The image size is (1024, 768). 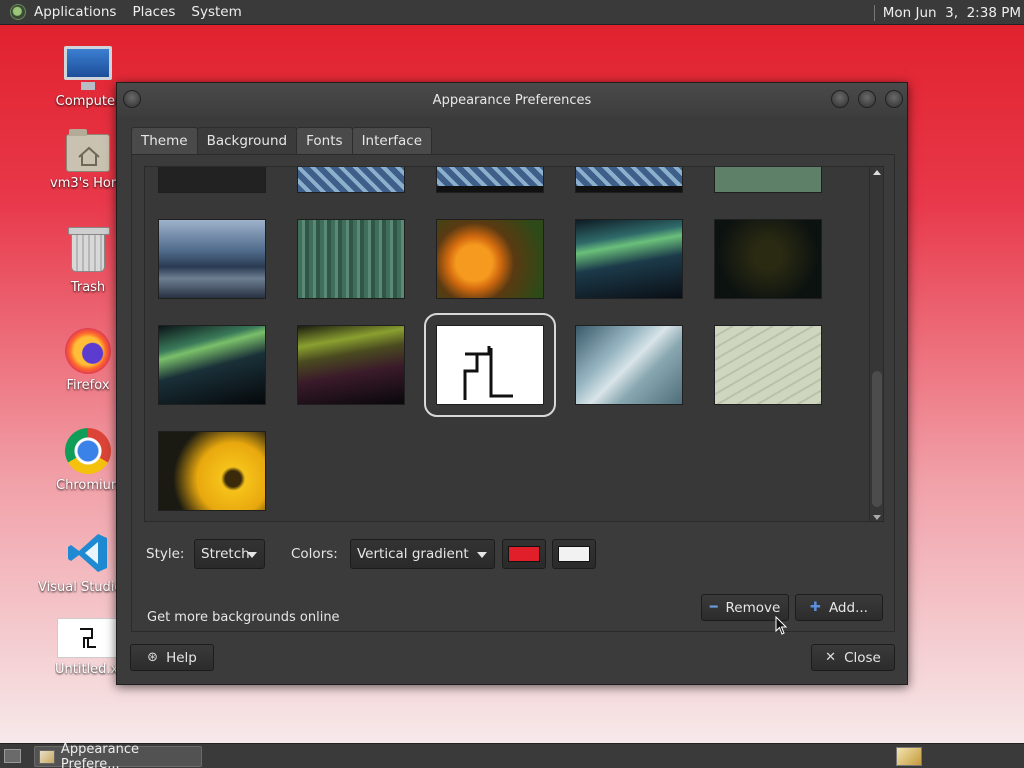 I want to click on gallery-scrollbar, so click(x=876, y=344).